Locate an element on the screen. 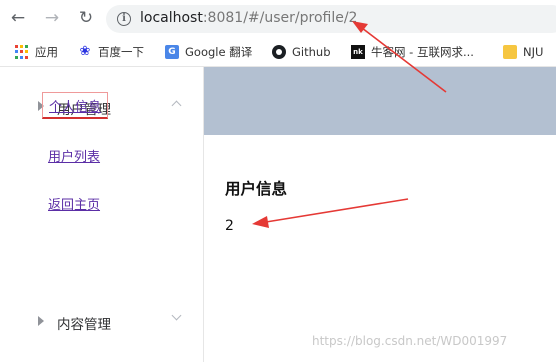 Image resolution: width=556 pixels, height=362 pixels. url-text: localhost:8081/#/user/profile/2 is located at coordinates (248, 18).